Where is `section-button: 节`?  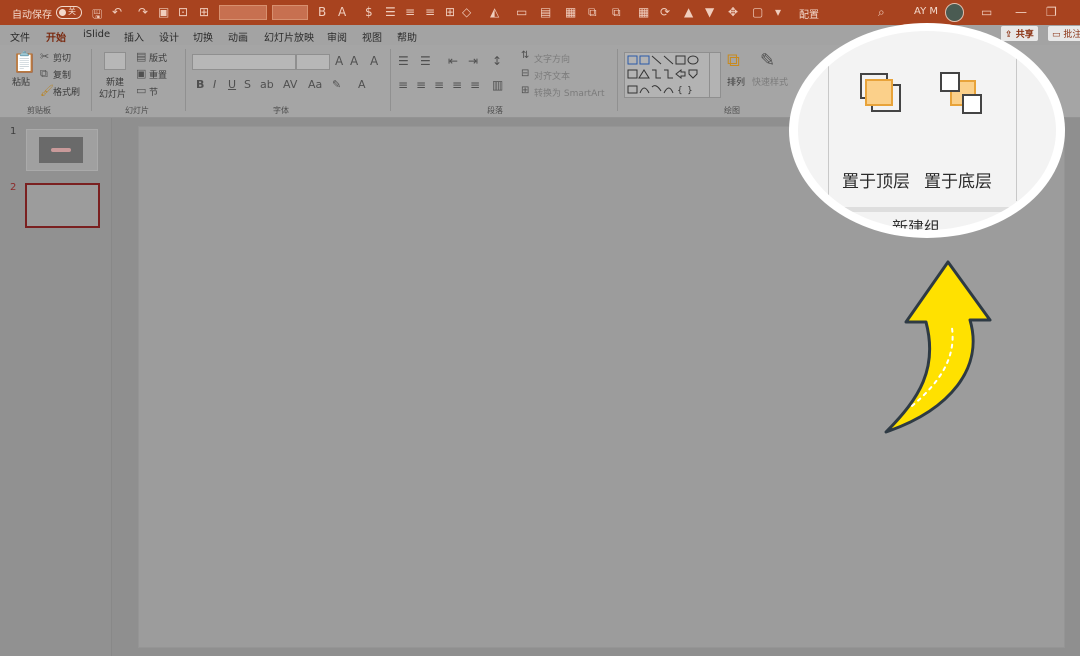 section-button: 节 is located at coordinates (153, 91).